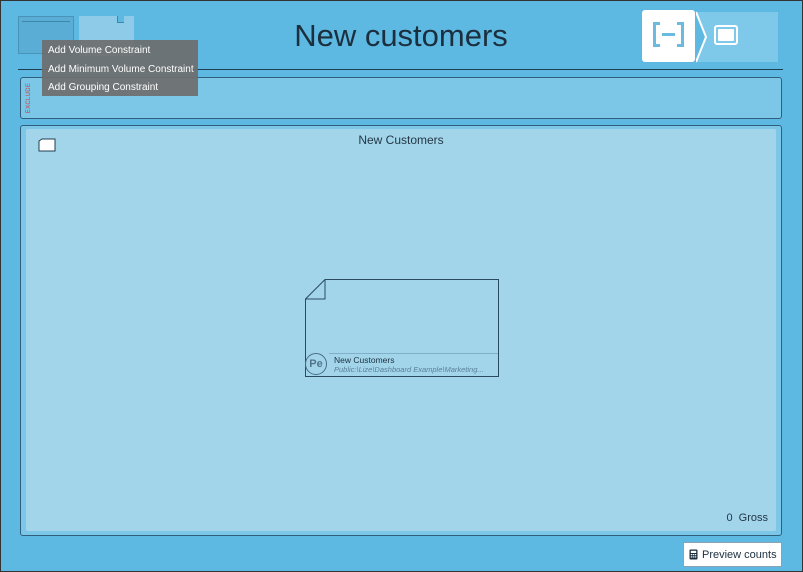 The width and height of the screenshot is (803, 572). I want to click on exclude-label-text: EXCLUDE, so click(29, 98).